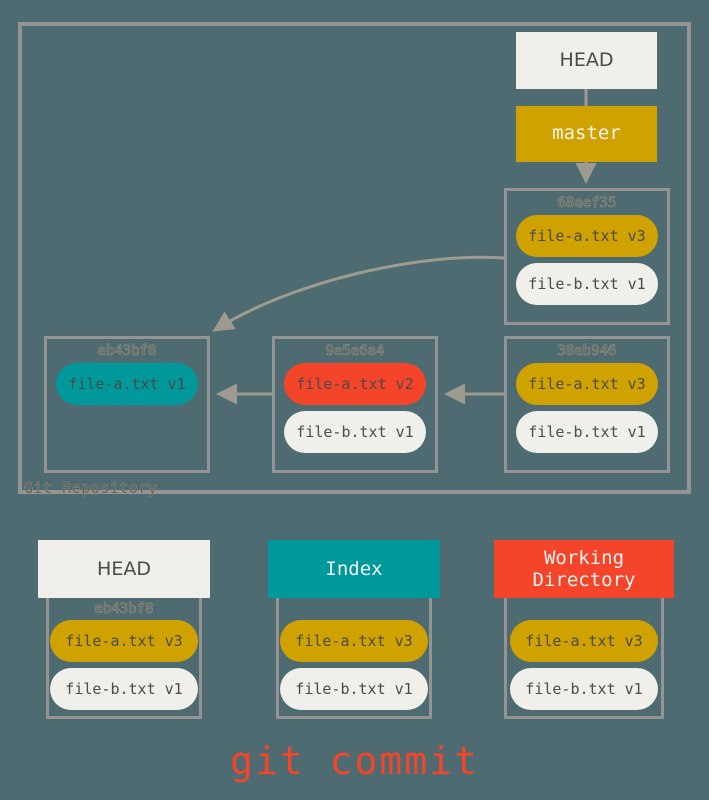 The width and height of the screenshot is (709, 800). What do you see at coordinates (355, 351) in the screenshot?
I see `commit-hash: 9e5e6a4` at bounding box center [355, 351].